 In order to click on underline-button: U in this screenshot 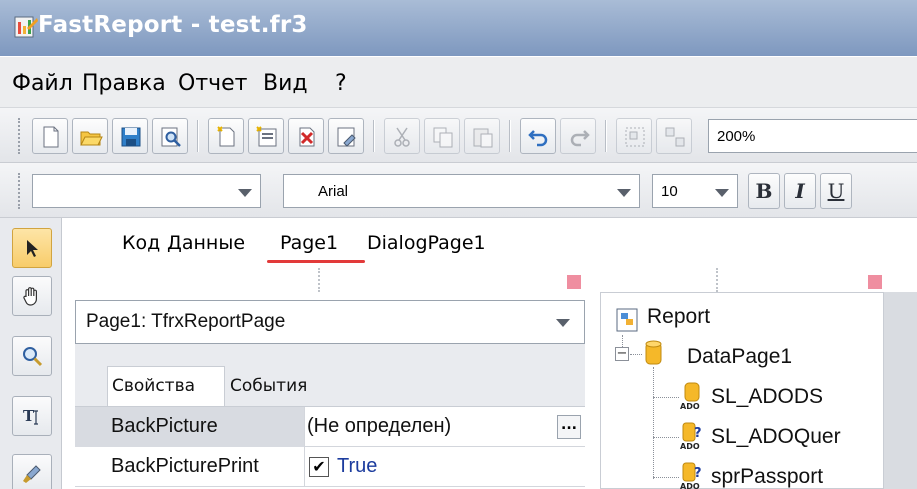, I will do `click(836, 191)`.